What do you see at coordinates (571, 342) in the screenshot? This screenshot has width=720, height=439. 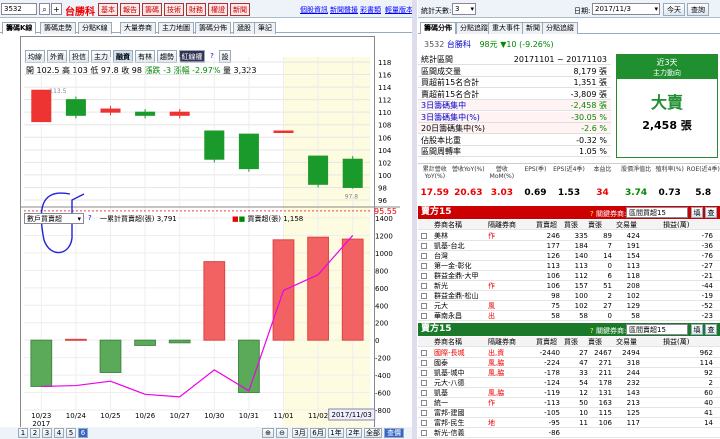 I see `table-col-header: 買張` at bounding box center [571, 342].